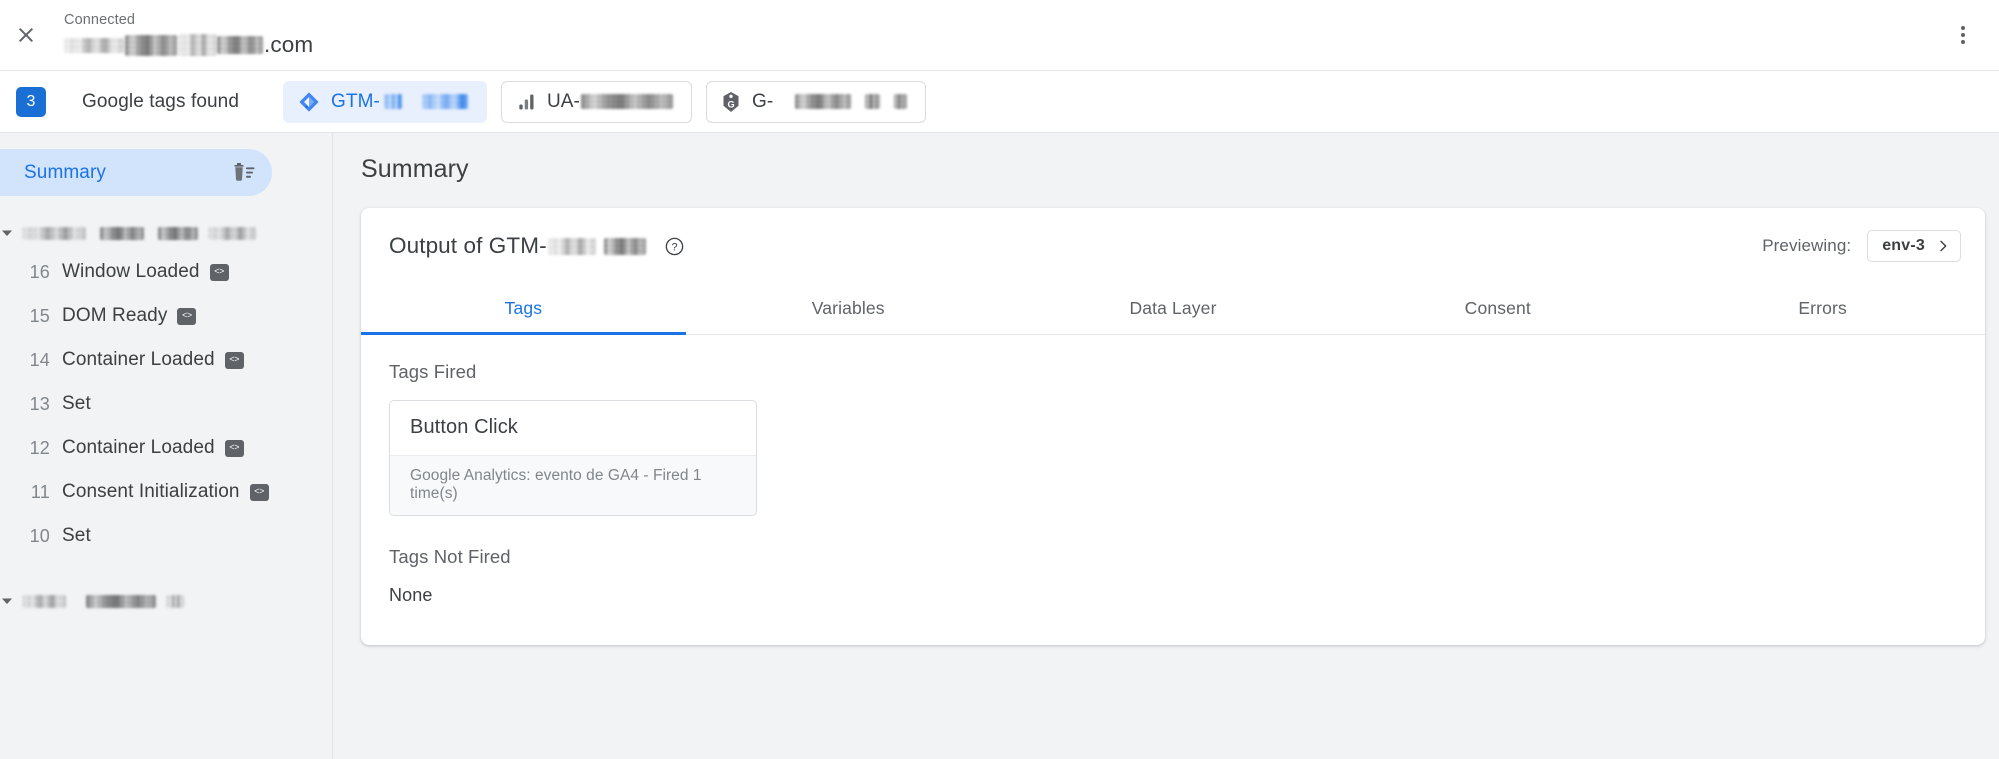  What do you see at coordinates (166, 233) in the screenshot?
I see `sidebar-group-header-top` at bounding box center [166, 233].